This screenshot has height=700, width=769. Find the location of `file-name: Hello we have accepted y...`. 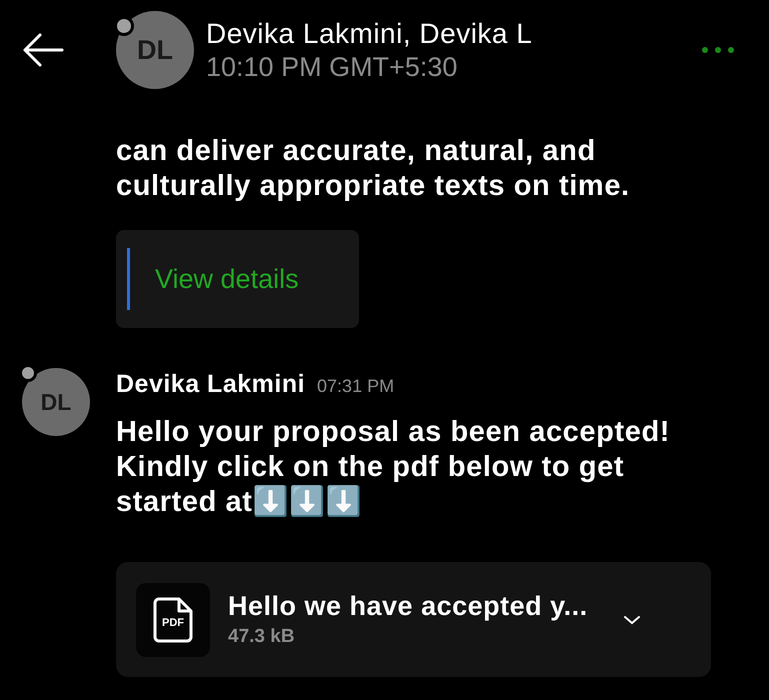

file-name: Hello we have accepted y... is located at coordinates (408, 606).